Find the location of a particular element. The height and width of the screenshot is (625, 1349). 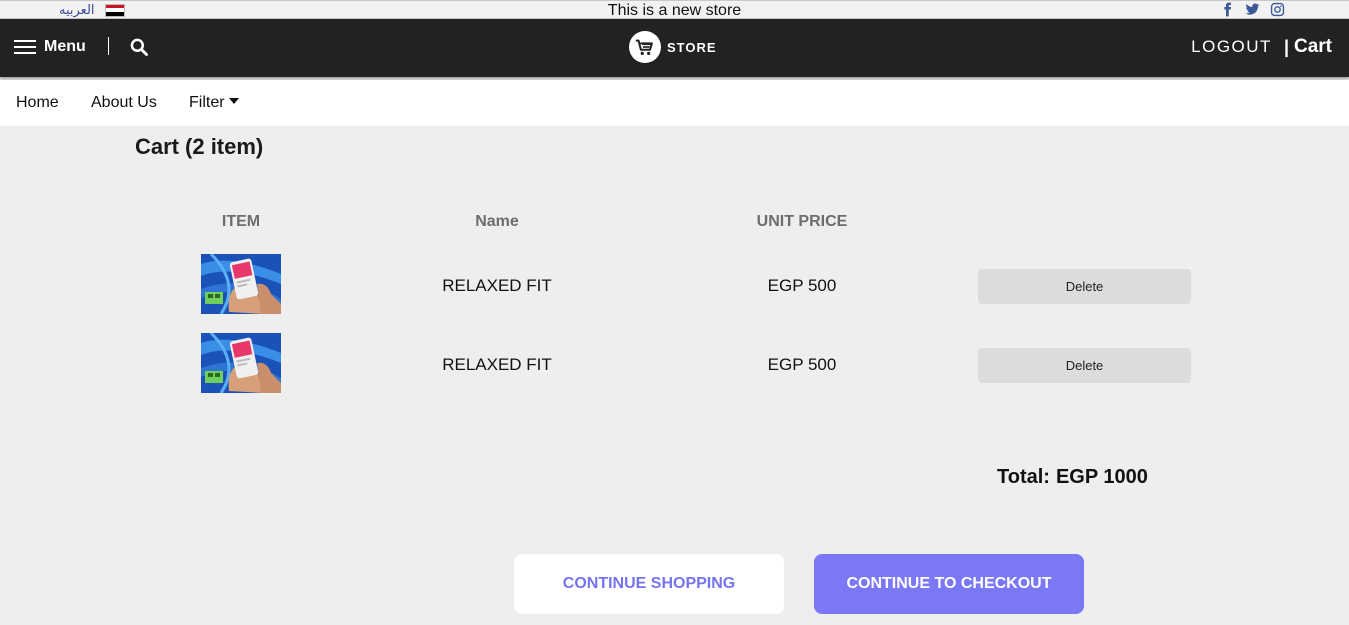

social-links is located at coordinates (1252, 9).